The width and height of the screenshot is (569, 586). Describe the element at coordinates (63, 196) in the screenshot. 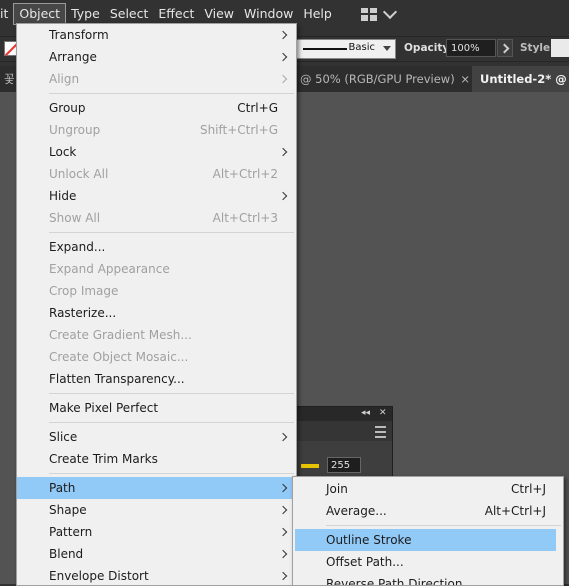

I see `menu-item-label: Hide` at that location.